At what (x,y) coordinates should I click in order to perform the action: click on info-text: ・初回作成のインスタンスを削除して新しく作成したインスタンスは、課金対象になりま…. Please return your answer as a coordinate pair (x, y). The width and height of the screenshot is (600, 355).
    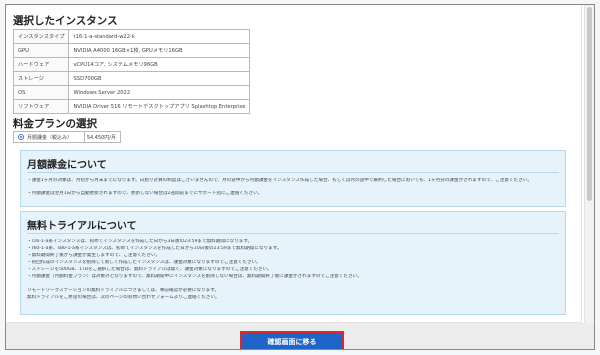
    Looking at the image, I should click on (144, 262).